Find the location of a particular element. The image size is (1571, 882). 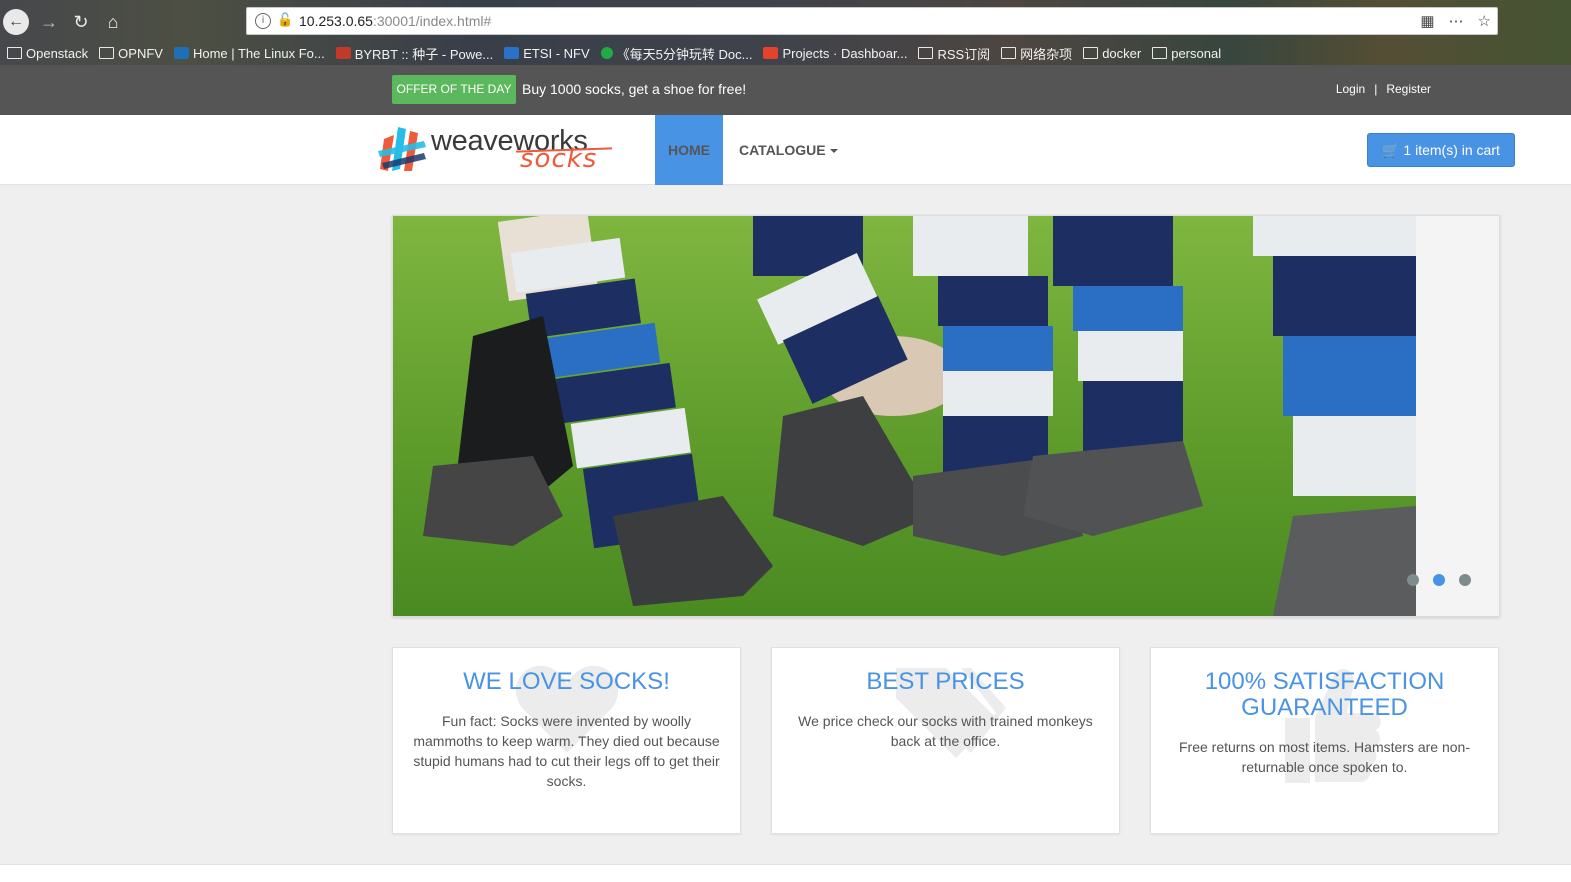

bookmark-label: personal is located at coordinates (1196, 53).